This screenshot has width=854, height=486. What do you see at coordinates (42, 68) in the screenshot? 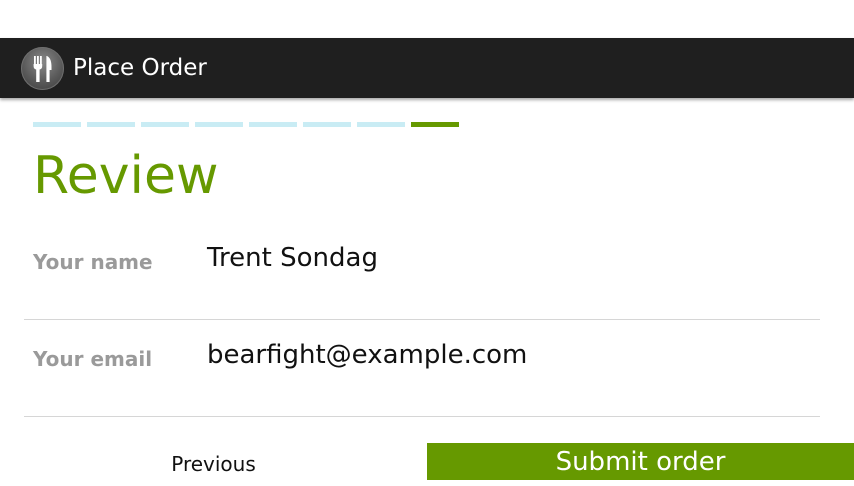
I see `fork-knife-icon` at bounding box center [42, 68].